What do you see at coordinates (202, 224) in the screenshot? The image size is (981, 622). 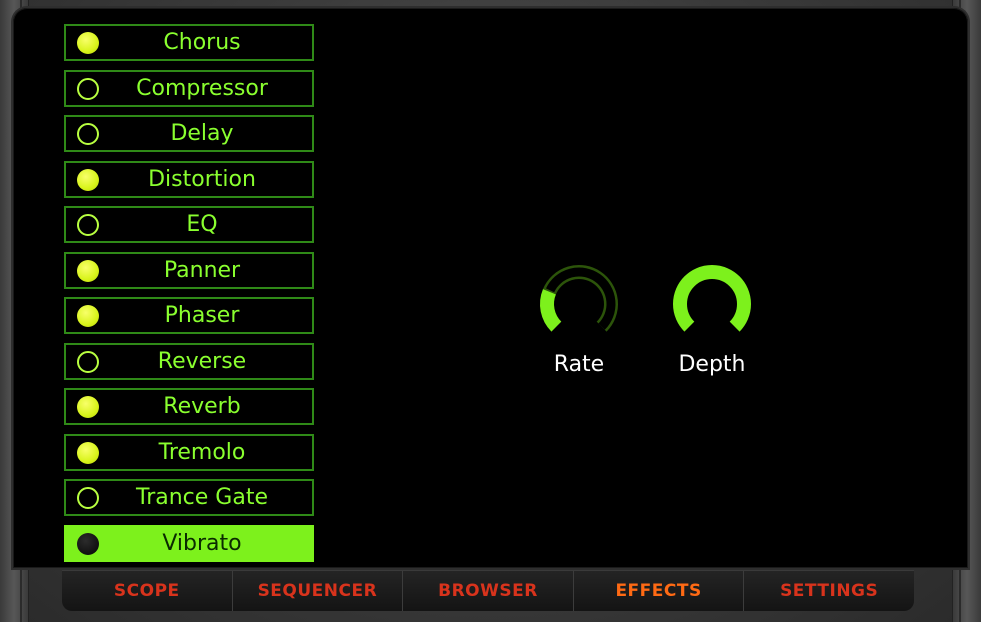 I see `effect-item-label: EQ` at bounding box center [202, 224].